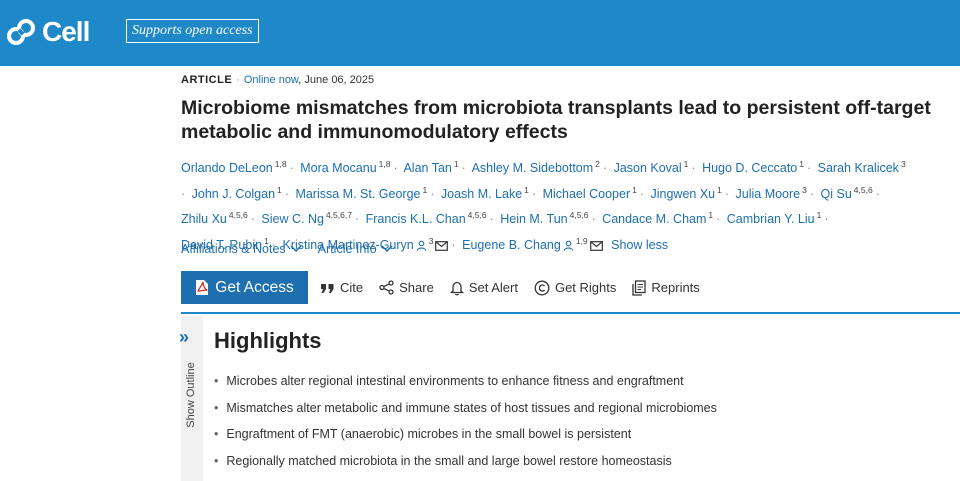  What do you see at coordinates (575, 288) in the screenshot?
I see `get-rights-button: Get Rights` at bounding box center [575, 288].